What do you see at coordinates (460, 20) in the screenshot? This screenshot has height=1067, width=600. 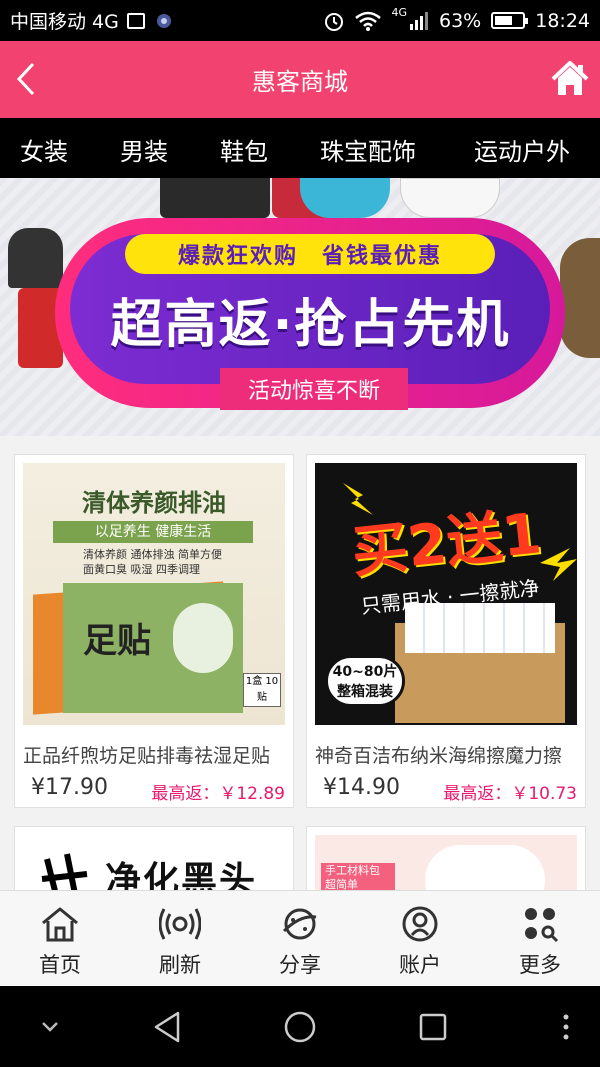 I see `battery-percent: 63%` at bounding box center [460, 20].